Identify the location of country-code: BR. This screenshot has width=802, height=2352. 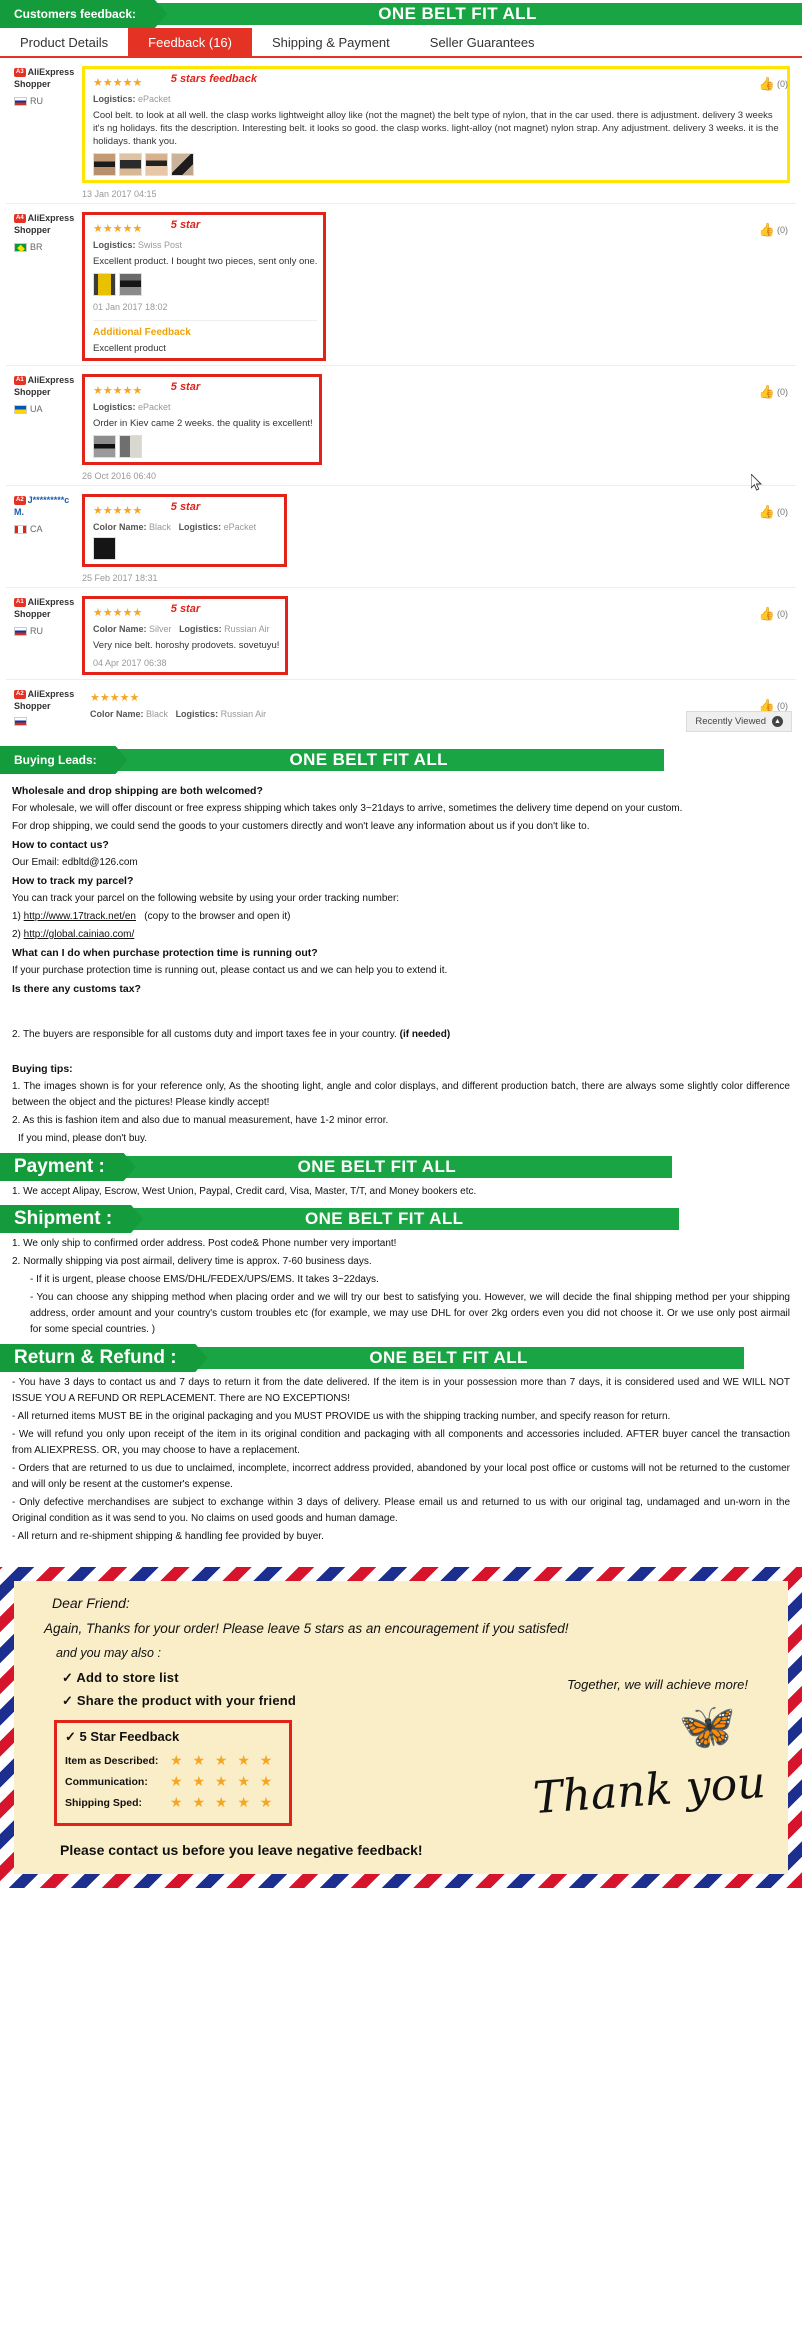
(36, 247).